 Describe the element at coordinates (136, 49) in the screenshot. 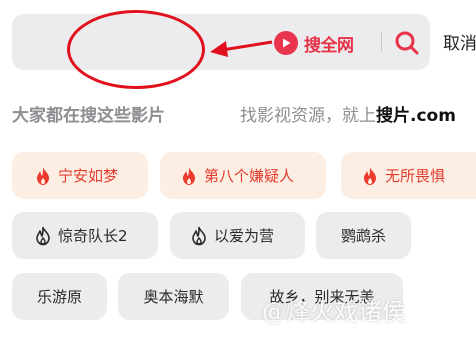

I see `annotation-ellipse` at that location.